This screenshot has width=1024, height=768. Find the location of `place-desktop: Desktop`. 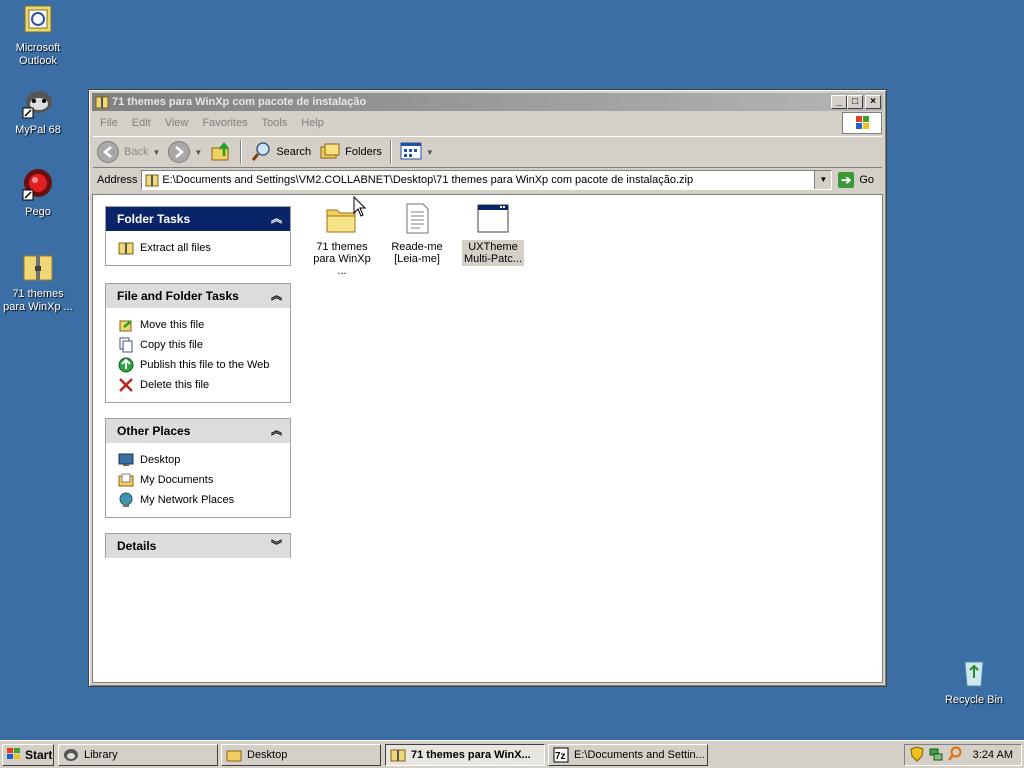

place-desktop: Desktop is located at coordinates (204, 460).